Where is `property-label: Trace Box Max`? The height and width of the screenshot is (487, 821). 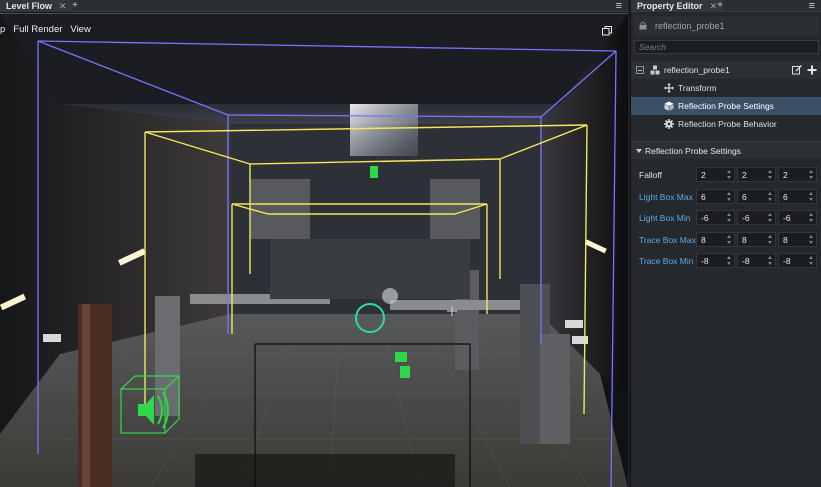 property-label: Trace Box Max is located at coordinates (667, 239).